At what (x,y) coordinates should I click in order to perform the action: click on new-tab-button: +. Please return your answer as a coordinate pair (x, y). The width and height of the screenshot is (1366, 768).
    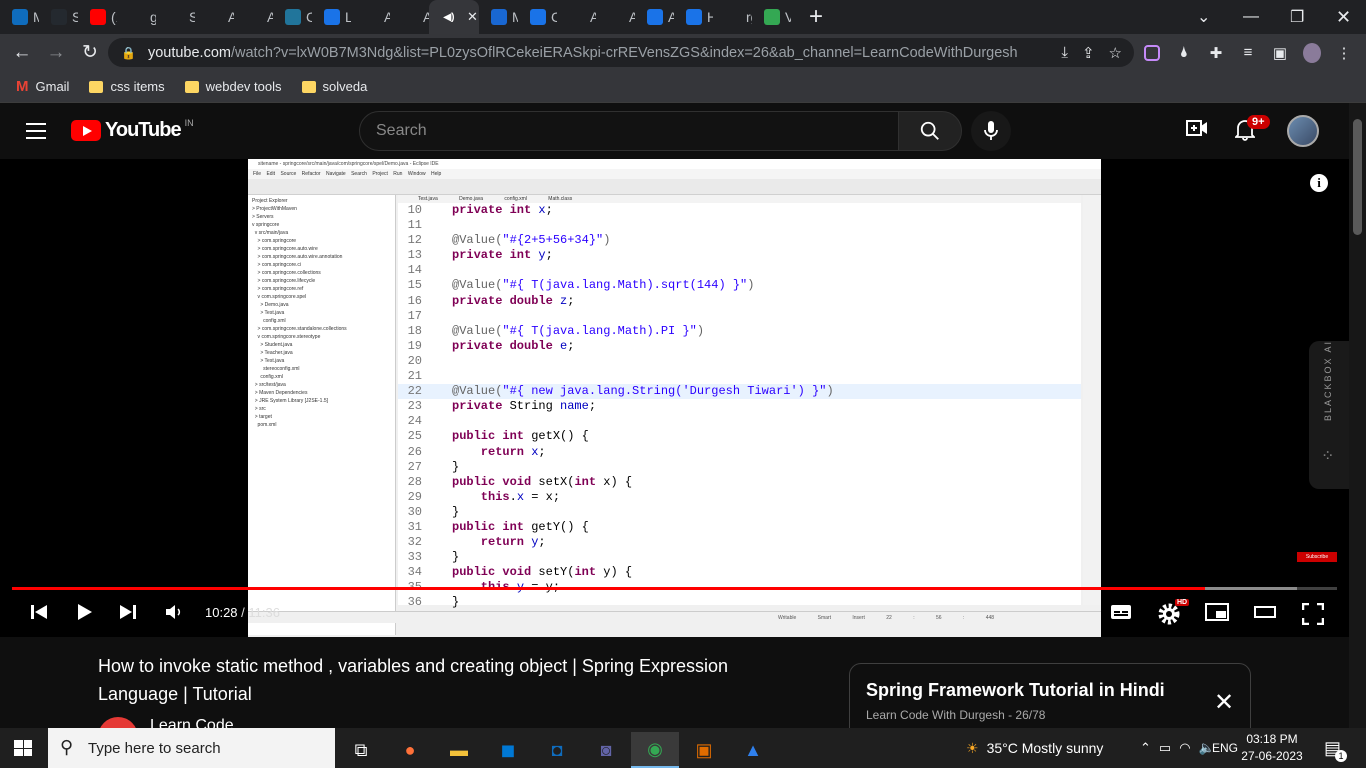
    Looking at the image, I should click on (816, 17).